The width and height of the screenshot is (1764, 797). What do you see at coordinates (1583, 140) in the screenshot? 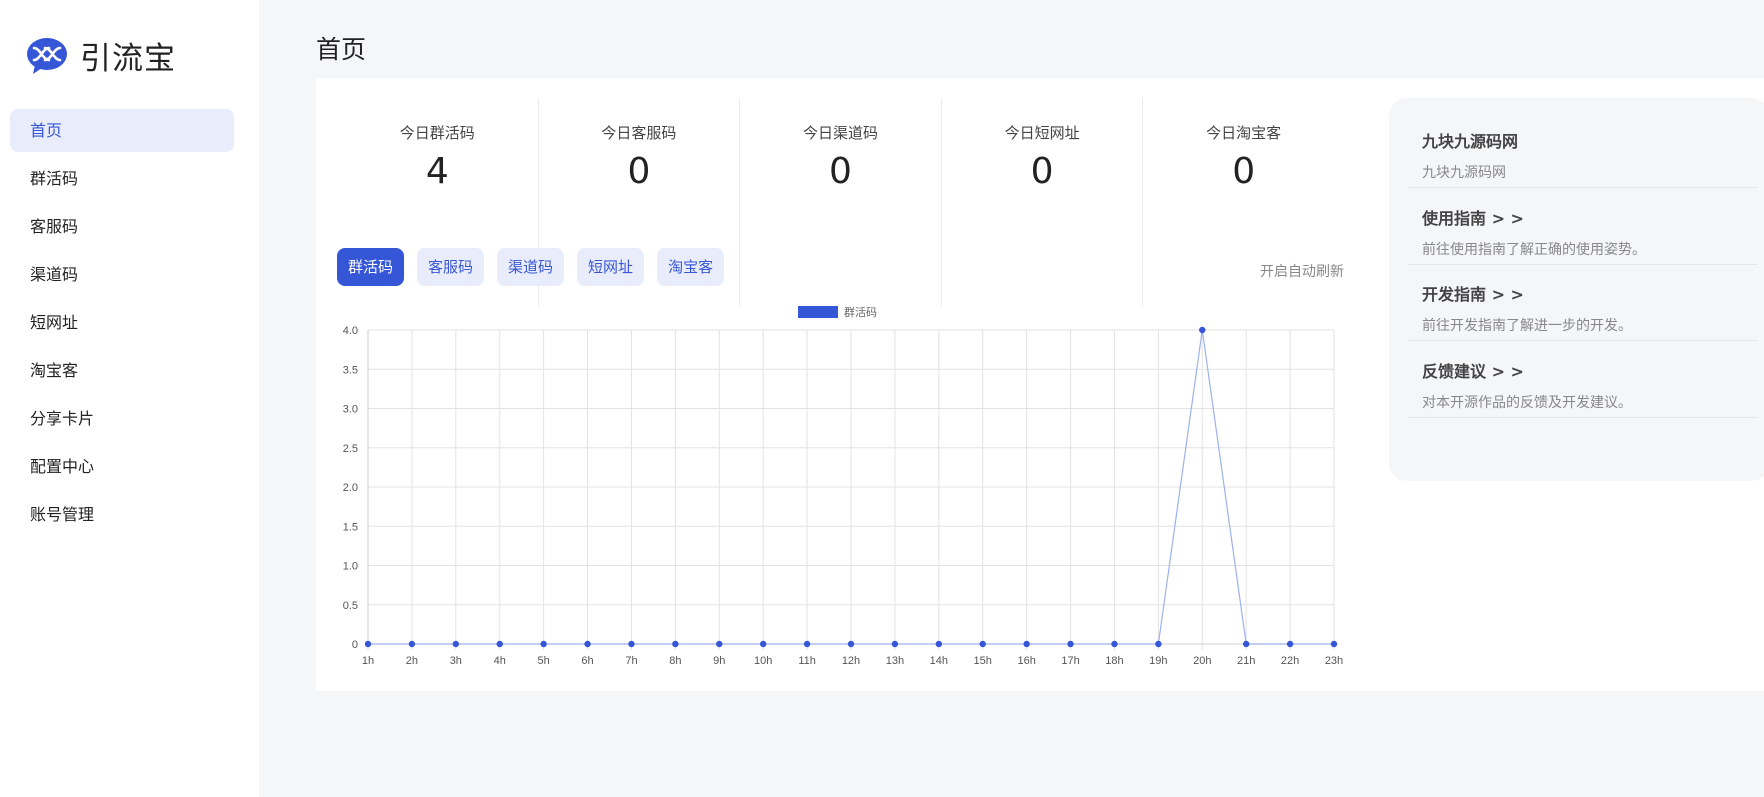
I see `guide-title: 九块九源码网` at bounding box center [1583, 140].